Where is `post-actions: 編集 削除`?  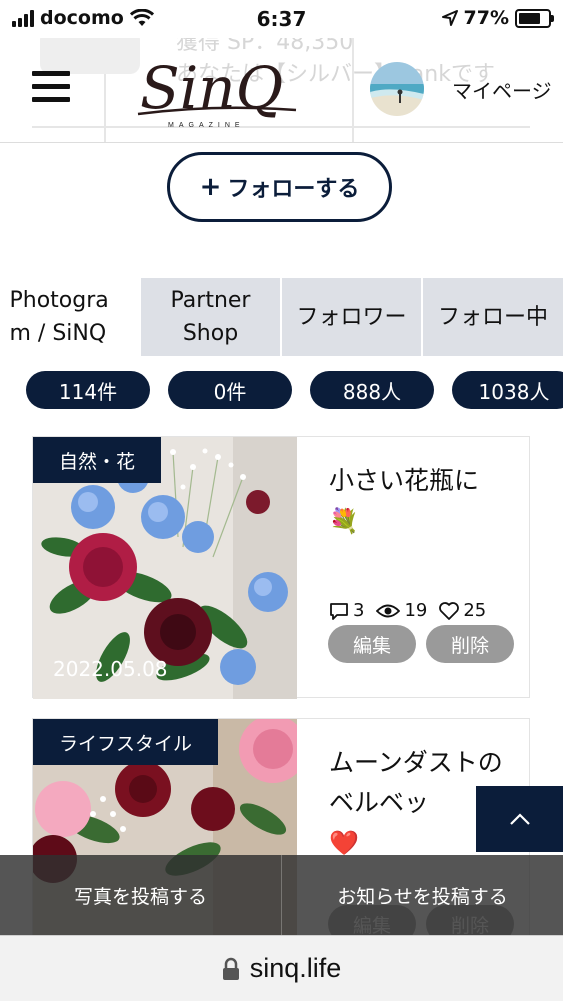
post-actions: 編集 削除 is located at coordinates (421, 644).